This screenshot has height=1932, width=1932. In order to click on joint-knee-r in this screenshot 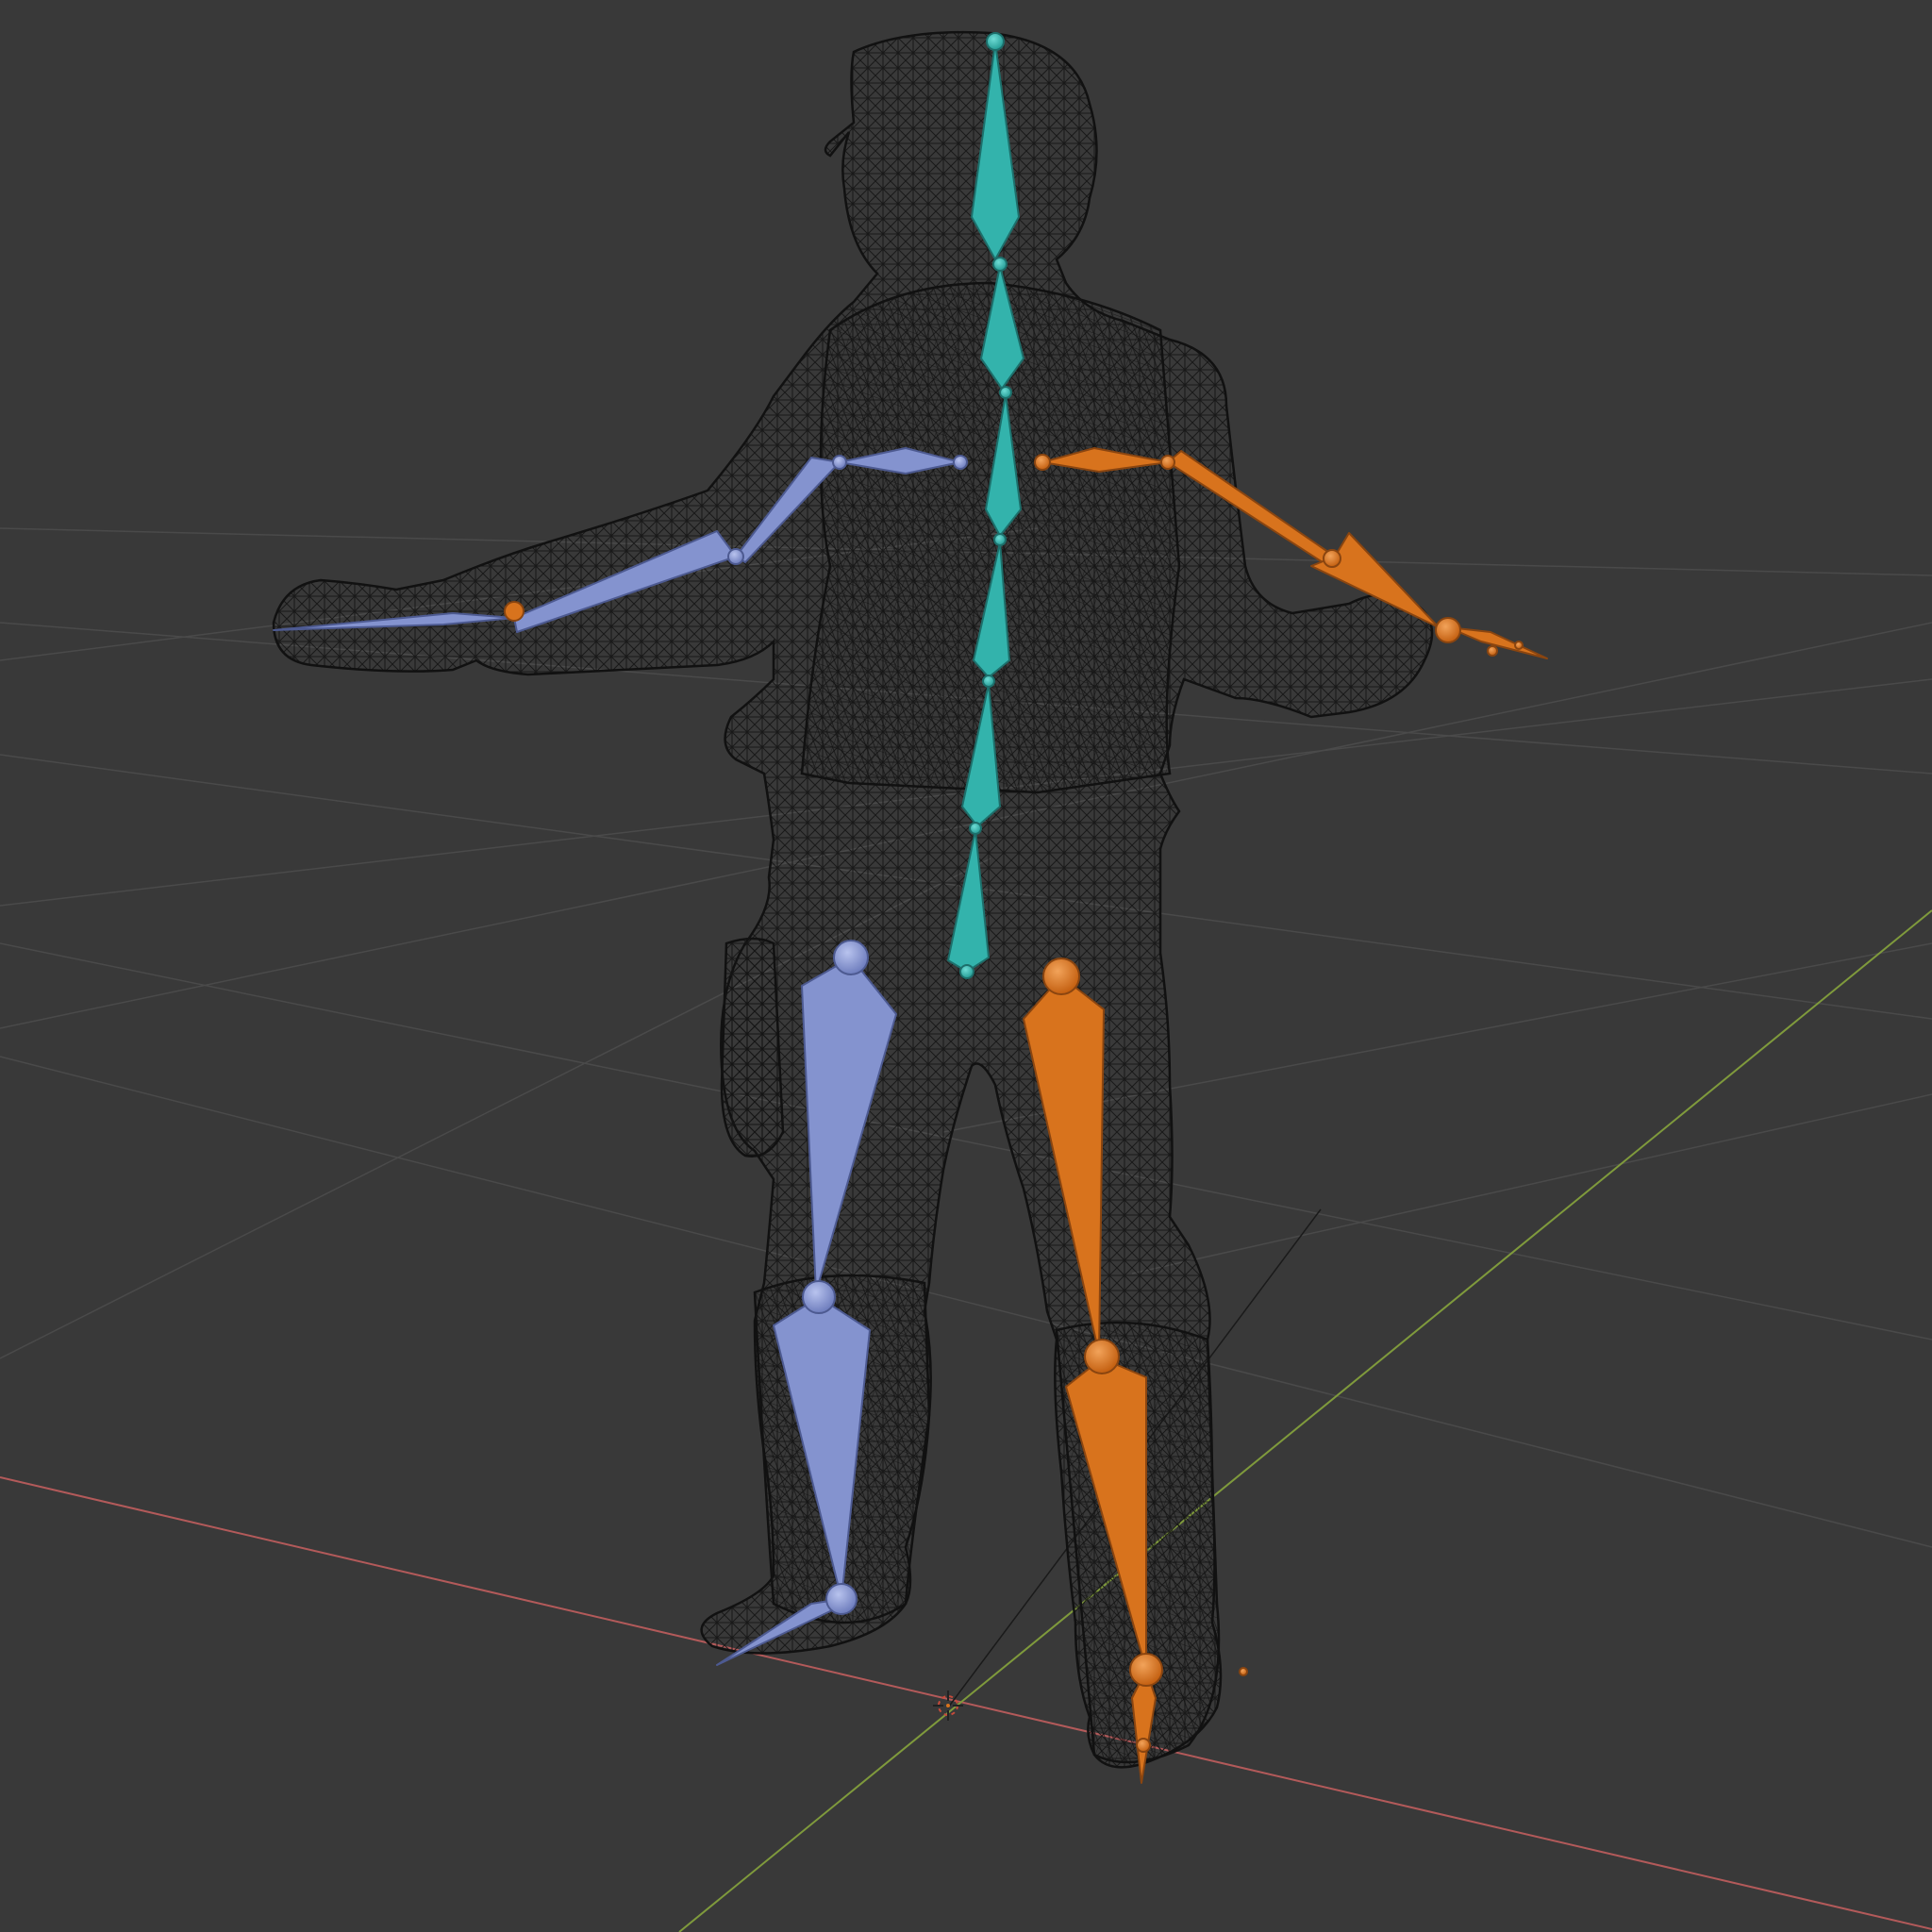, I will do `click(1102, 1356)`.